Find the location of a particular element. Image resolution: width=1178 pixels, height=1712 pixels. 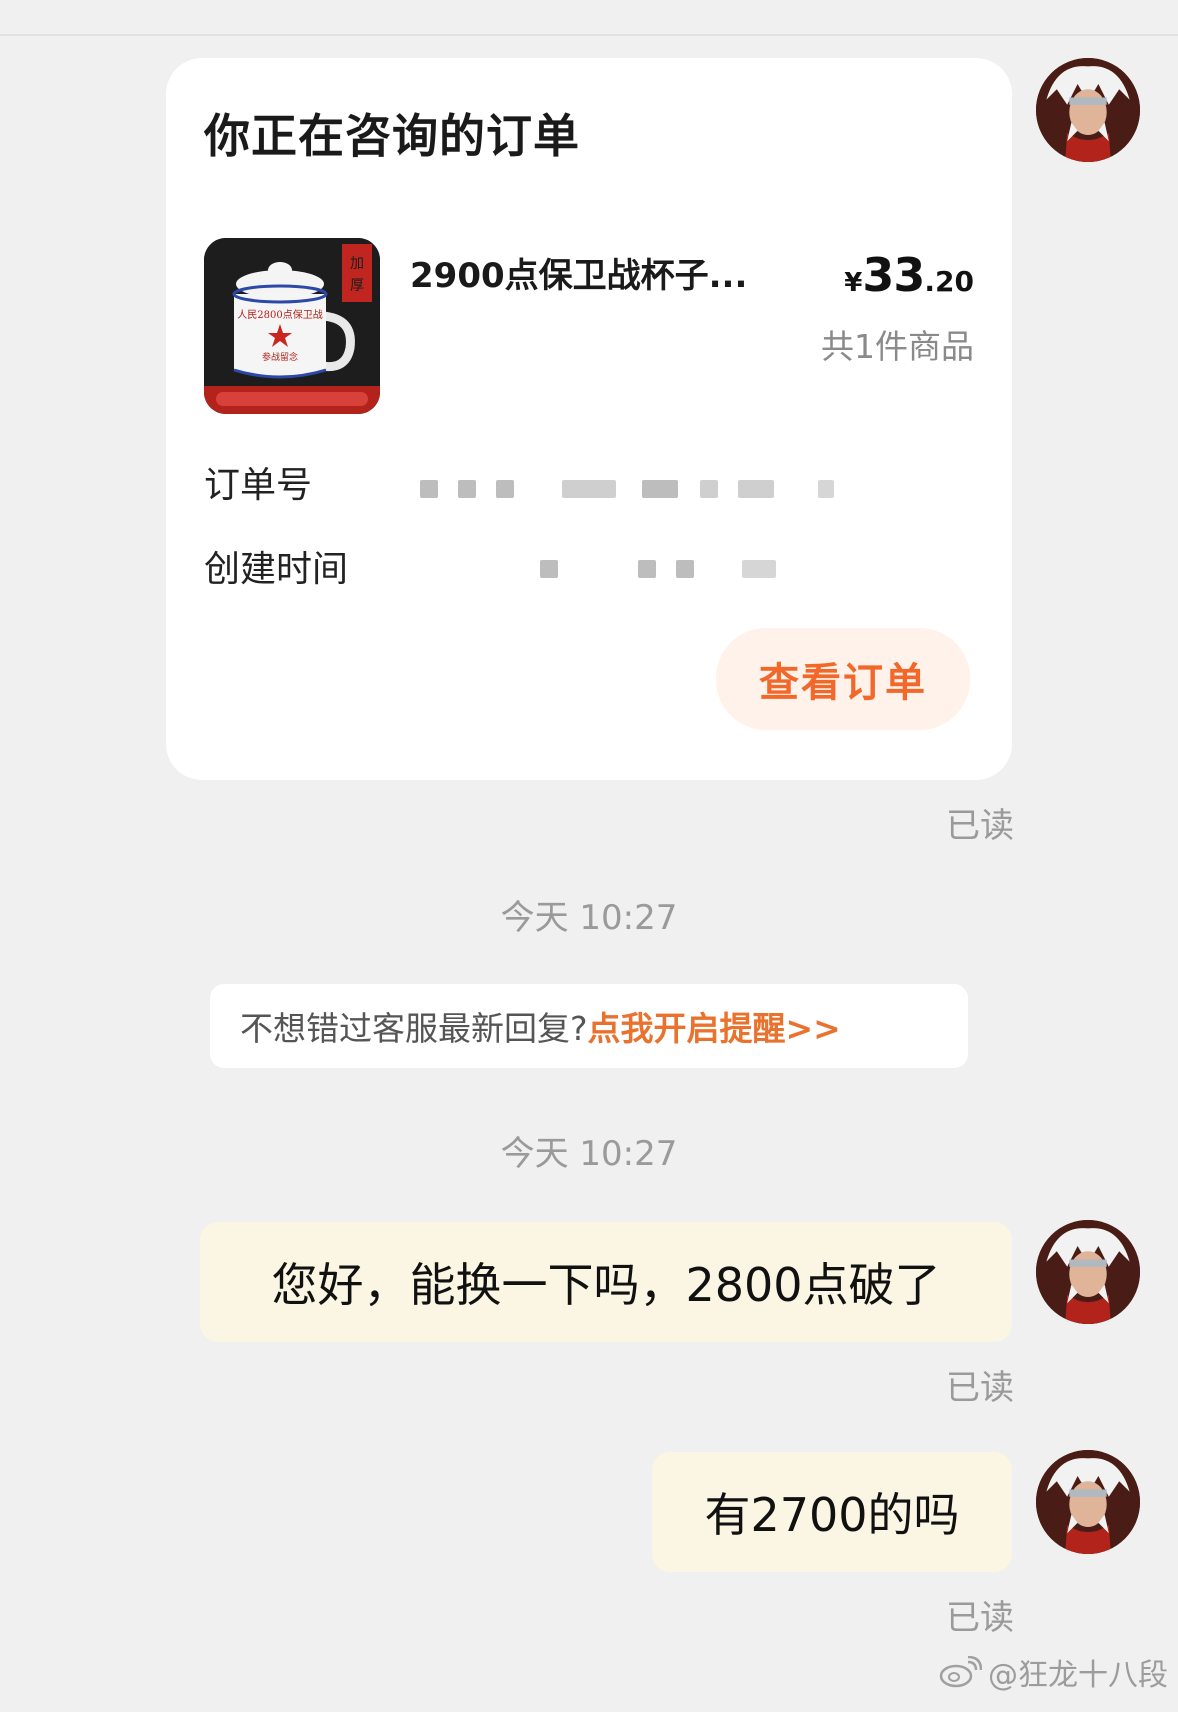

created-time-value-masked is located at coordinates (670, 570).